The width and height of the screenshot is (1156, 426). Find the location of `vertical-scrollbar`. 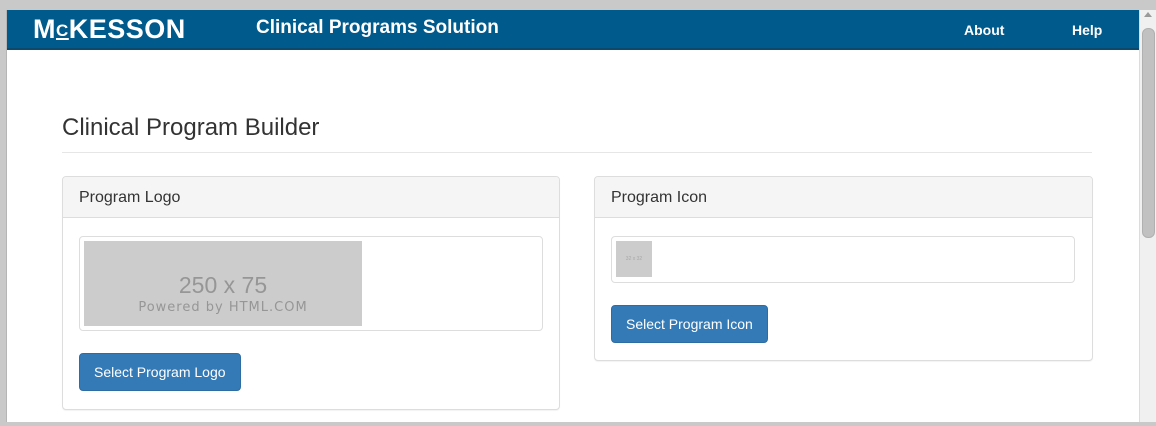

vertical-scrollbar is located at coordinates (1147, 216).